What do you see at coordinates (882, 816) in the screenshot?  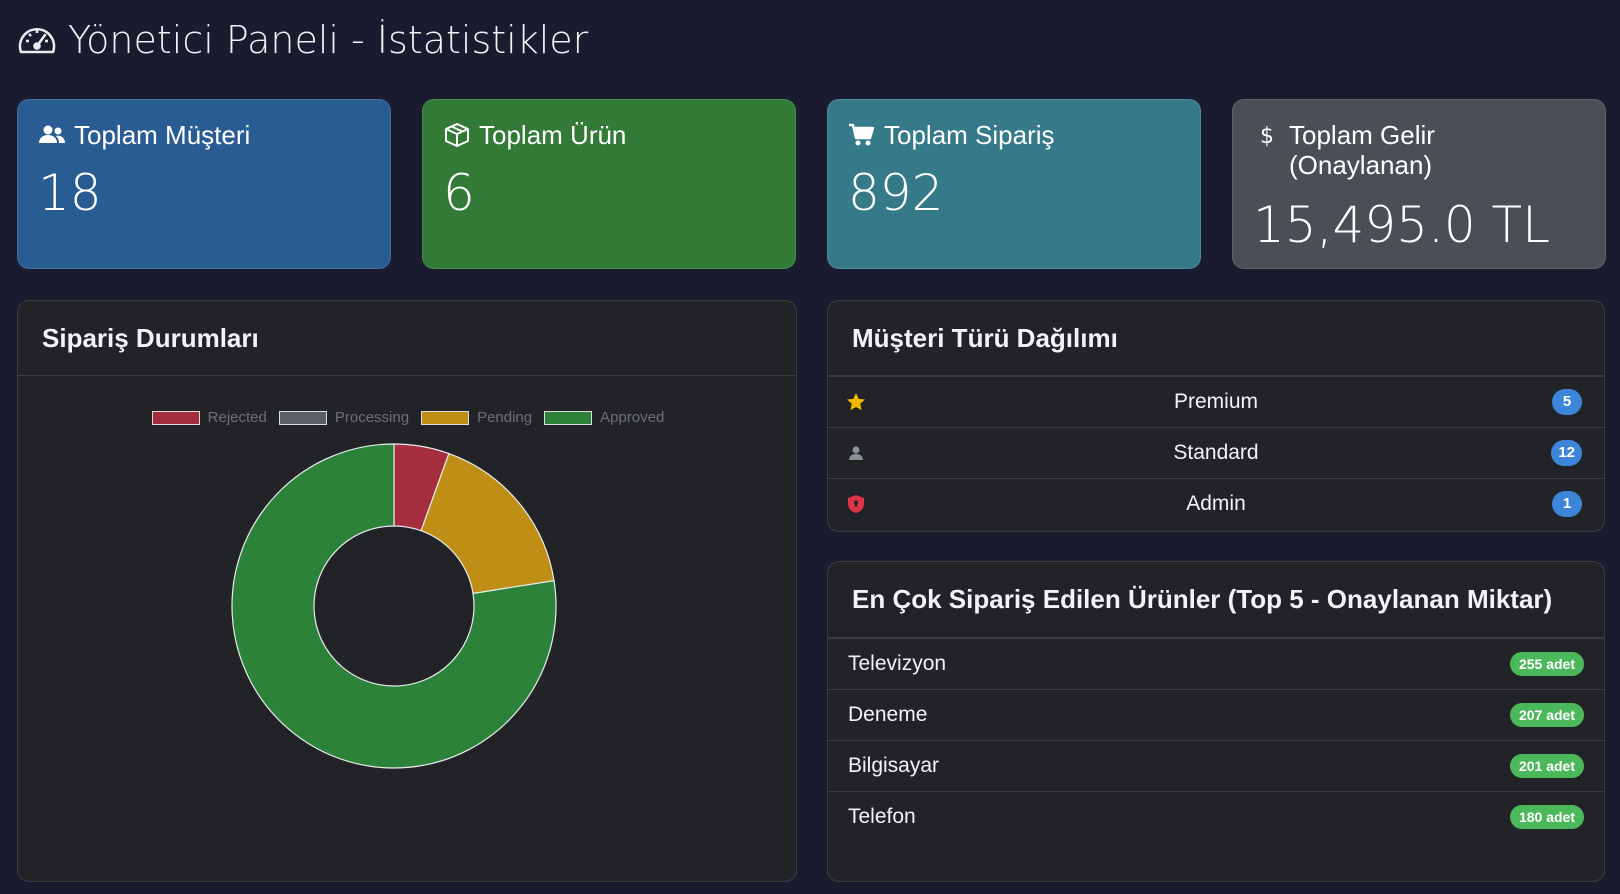 I see `product-name: Telefon` at bounding box center [882, 816].